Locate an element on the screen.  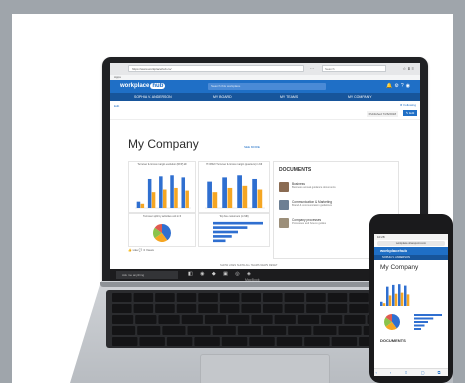
app-header: workplace hub Search this workplace 🔔⚙?◉ is located at coordinates (265, 86).